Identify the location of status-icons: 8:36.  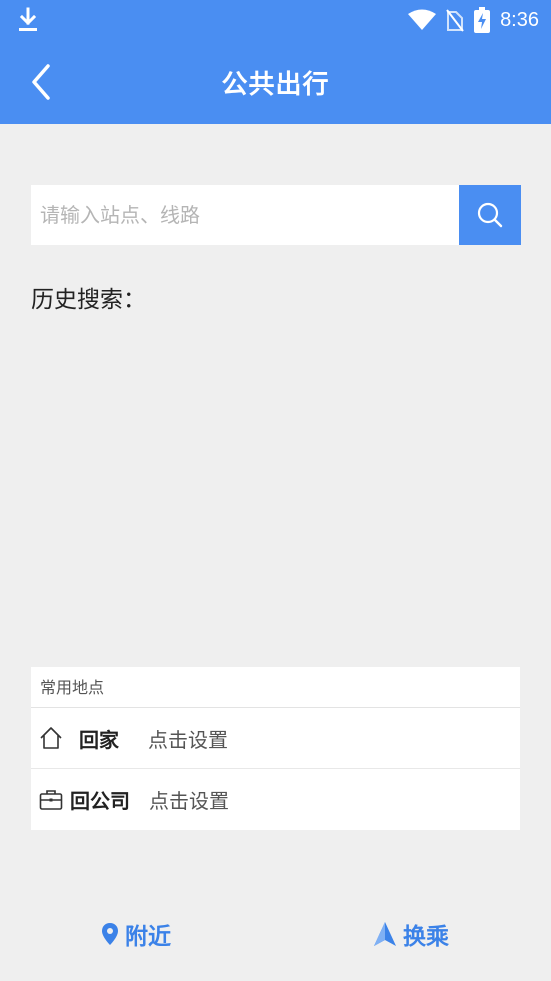
(473, 20).